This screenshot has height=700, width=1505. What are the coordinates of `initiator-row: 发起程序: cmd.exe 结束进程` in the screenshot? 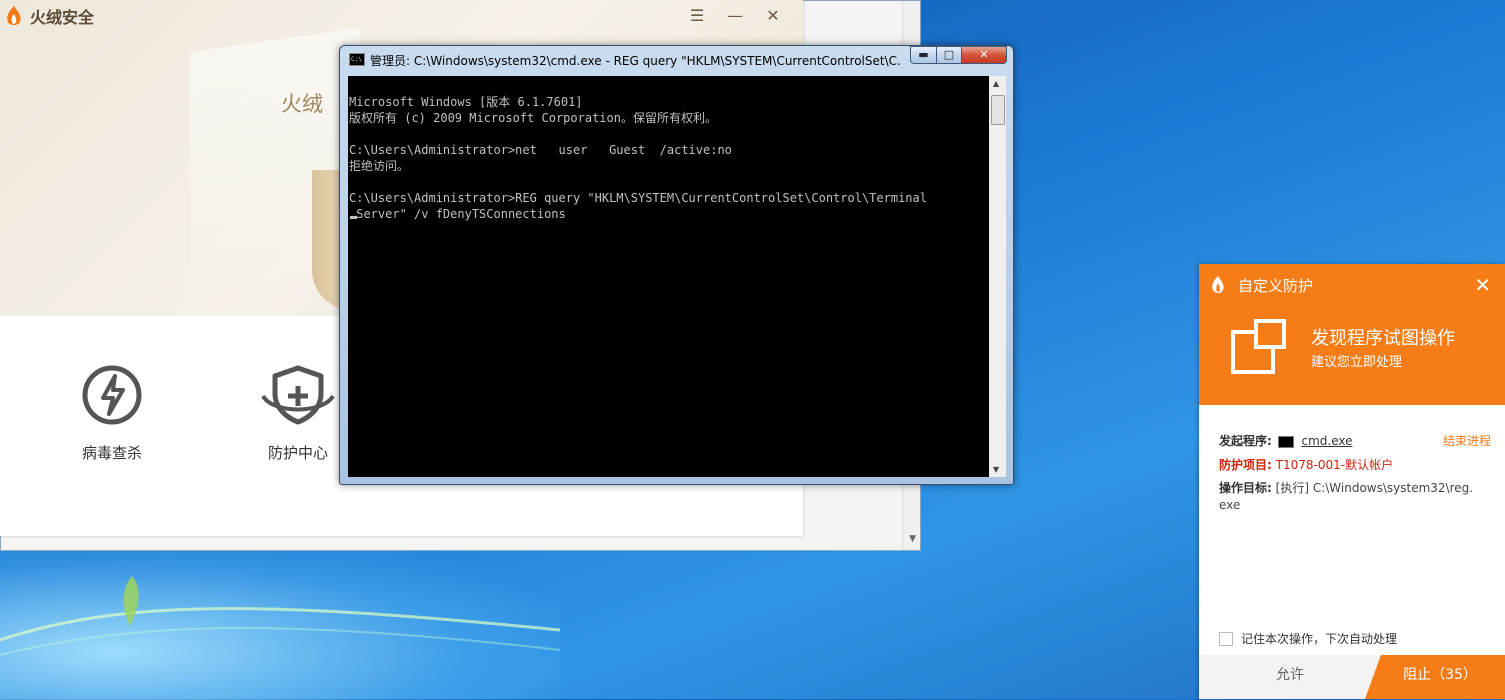 It's located at (1355, 444).